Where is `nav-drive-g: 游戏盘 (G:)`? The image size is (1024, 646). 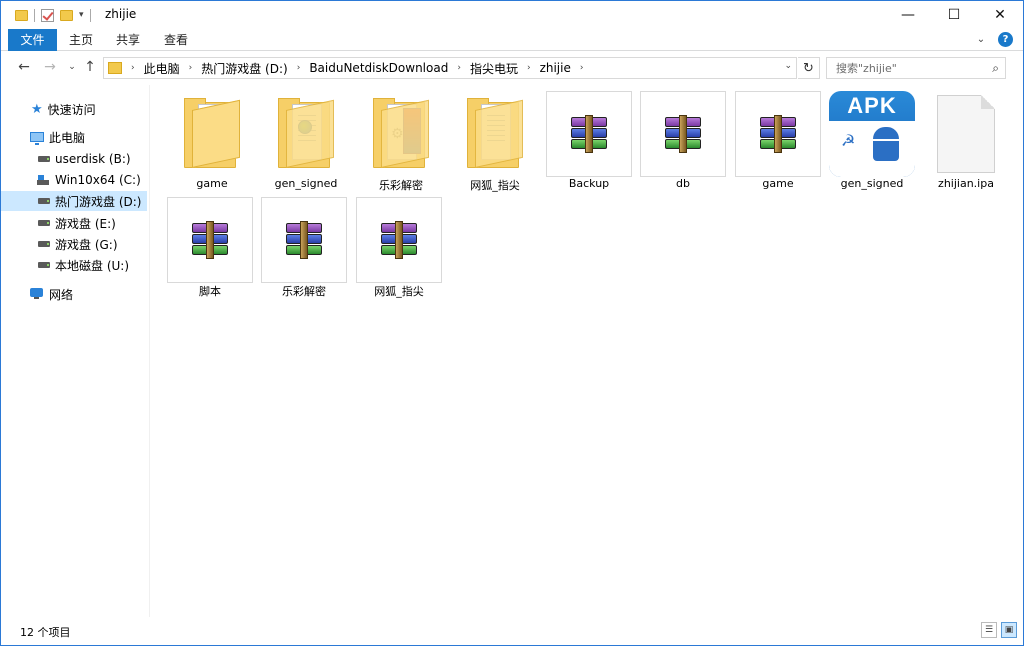
nav-drive-g: 游戏盘 (G:) is located at coordinates (74, 244).